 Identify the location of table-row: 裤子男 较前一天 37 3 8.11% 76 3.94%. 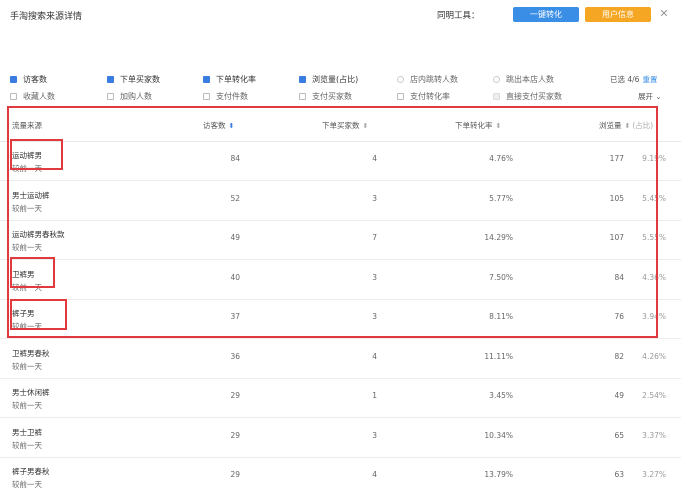
(340, 319).